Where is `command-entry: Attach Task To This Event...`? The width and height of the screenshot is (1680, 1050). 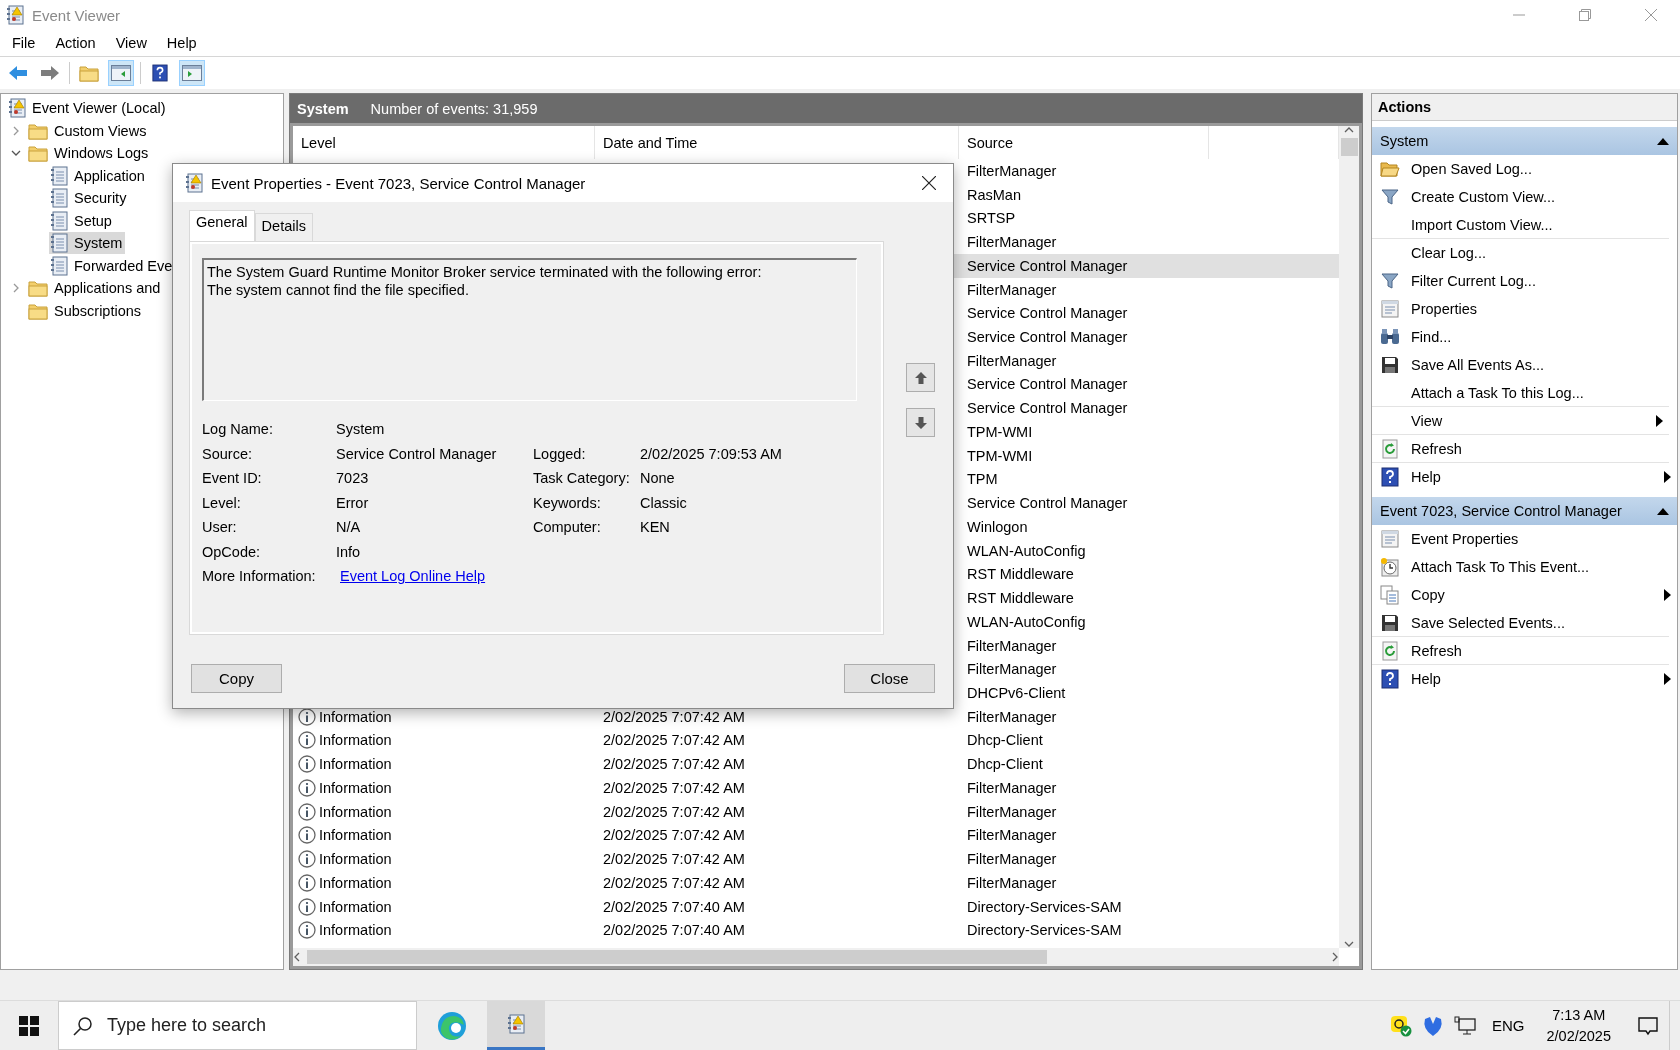
command-entry: Attach Task To This Event... is located at coordinates (1524, 567).